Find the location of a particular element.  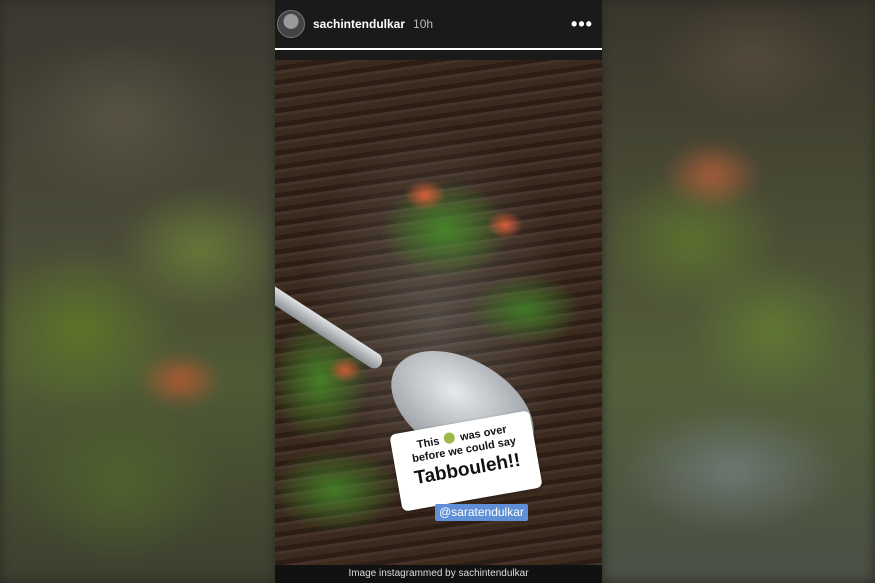

spoon-handle is located at coordinates (330, 324).